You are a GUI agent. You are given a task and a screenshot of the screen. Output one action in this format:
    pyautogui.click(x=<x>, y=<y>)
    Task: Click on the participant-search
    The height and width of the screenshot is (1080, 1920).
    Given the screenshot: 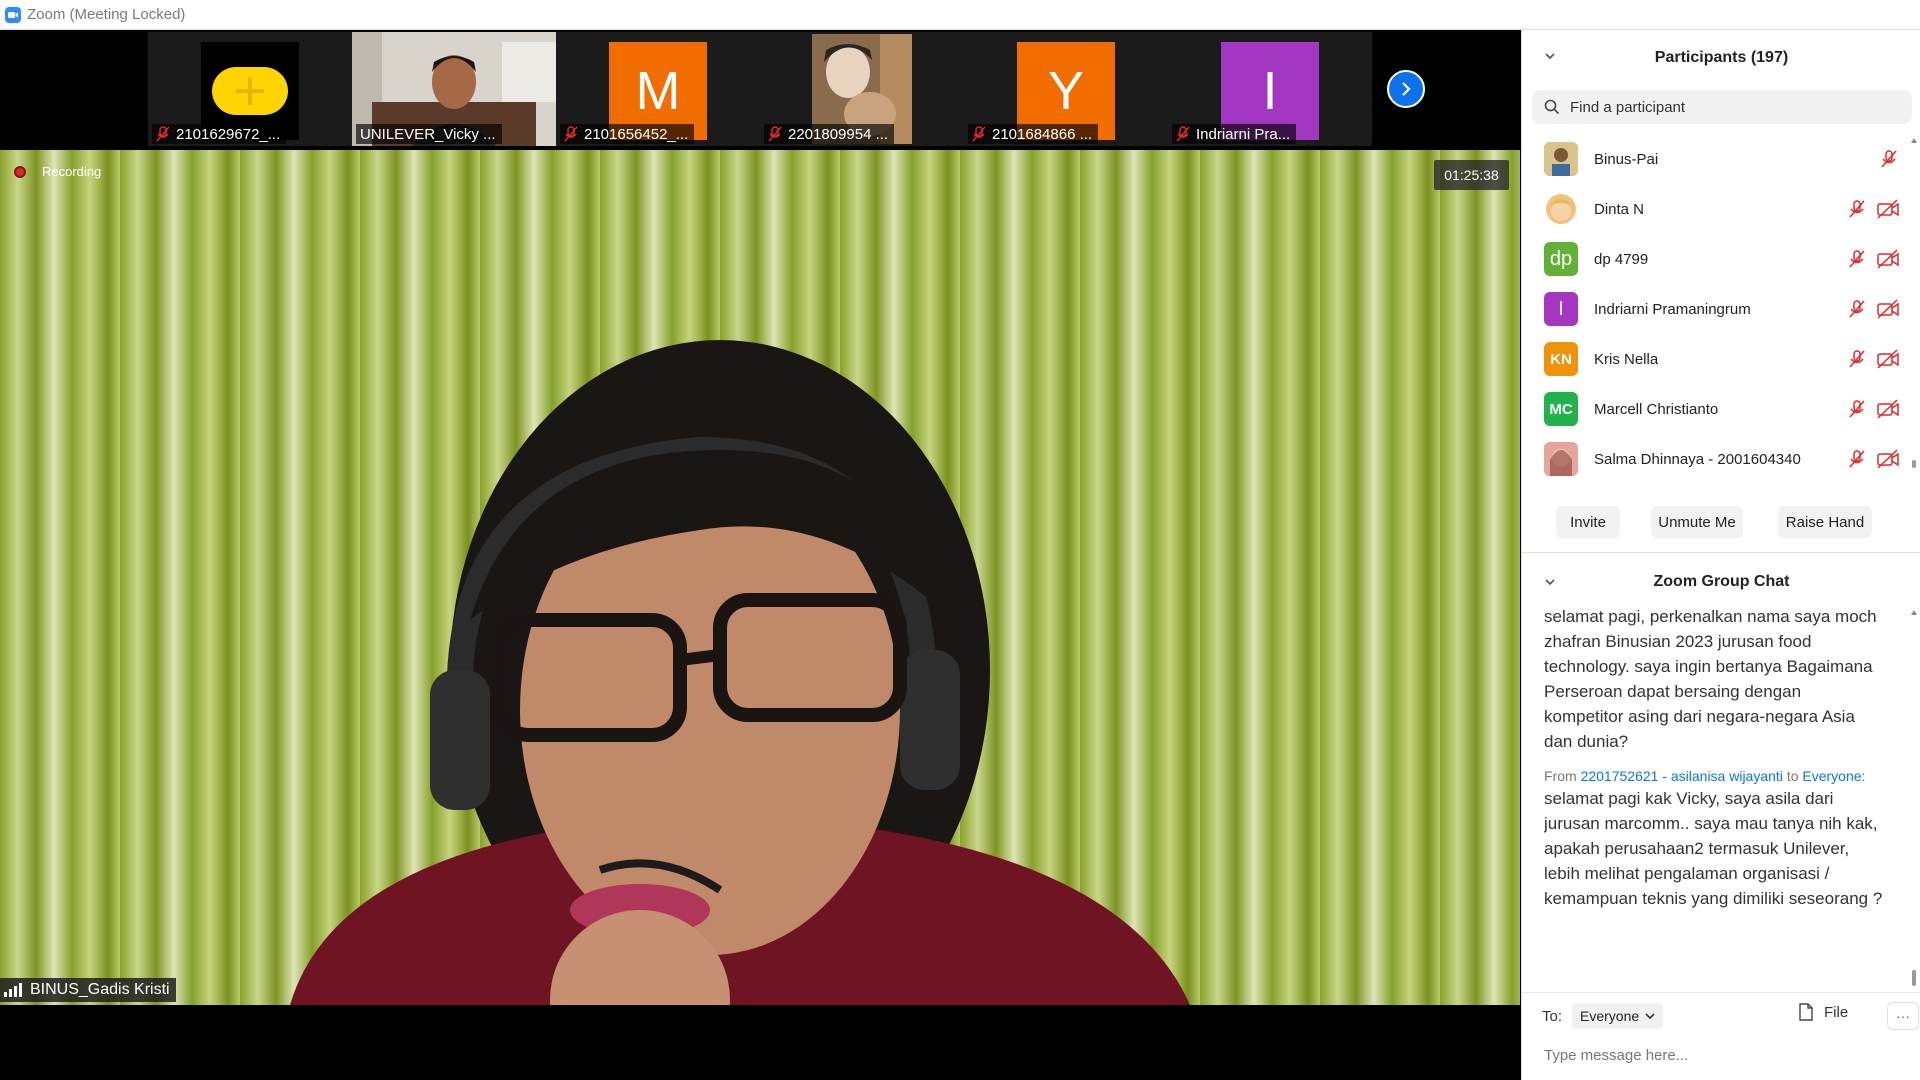 What is the action you would take?
    pyautogui.click(x=1722, y=107)
    